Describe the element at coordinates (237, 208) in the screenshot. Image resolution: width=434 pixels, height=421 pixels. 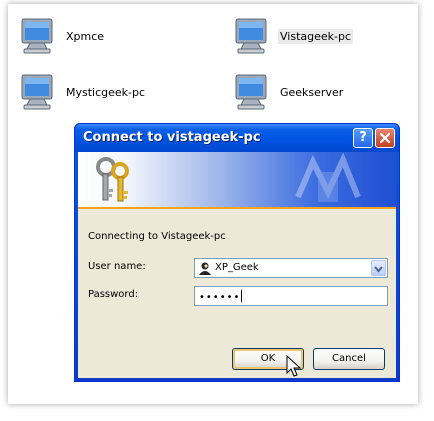
I see `banner-divider` at that location.